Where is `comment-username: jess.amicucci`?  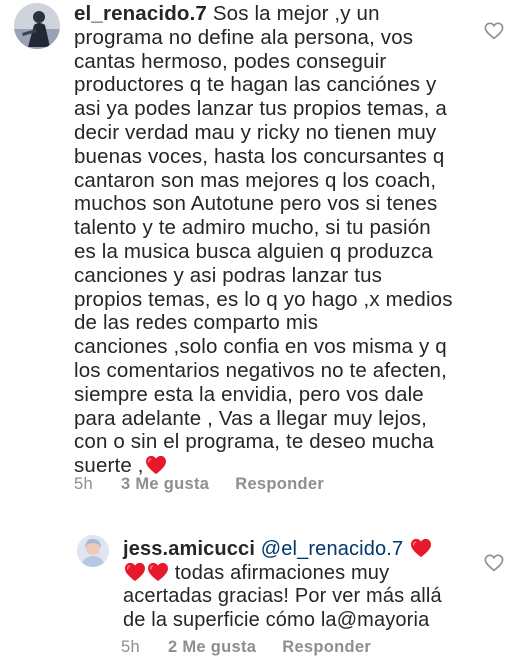 comment-username: jess.amicucci is located at coordinates (189, 549).